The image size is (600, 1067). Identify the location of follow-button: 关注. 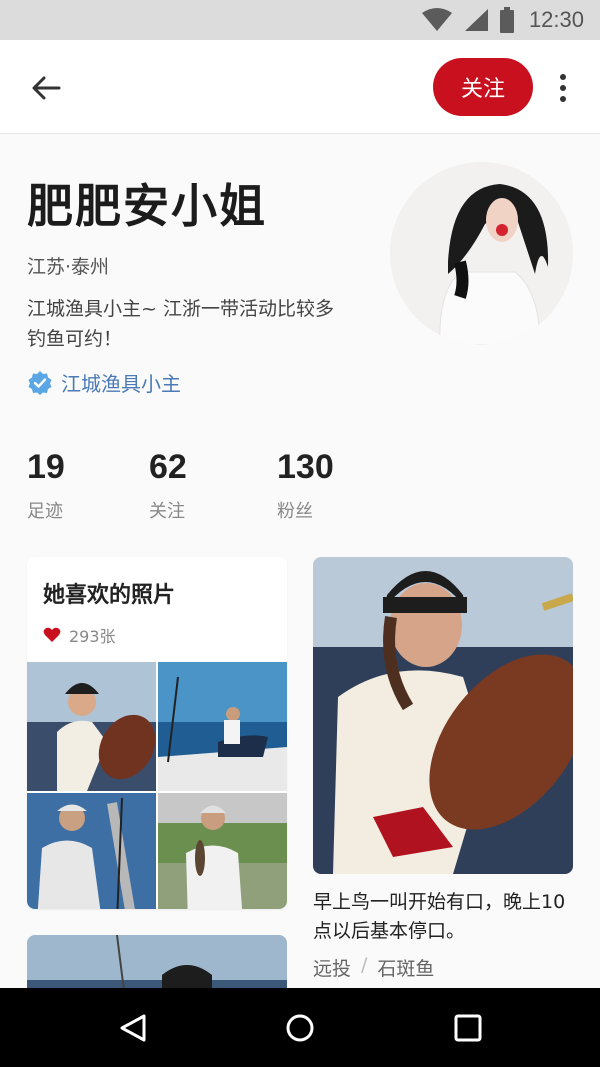
(483, 87).